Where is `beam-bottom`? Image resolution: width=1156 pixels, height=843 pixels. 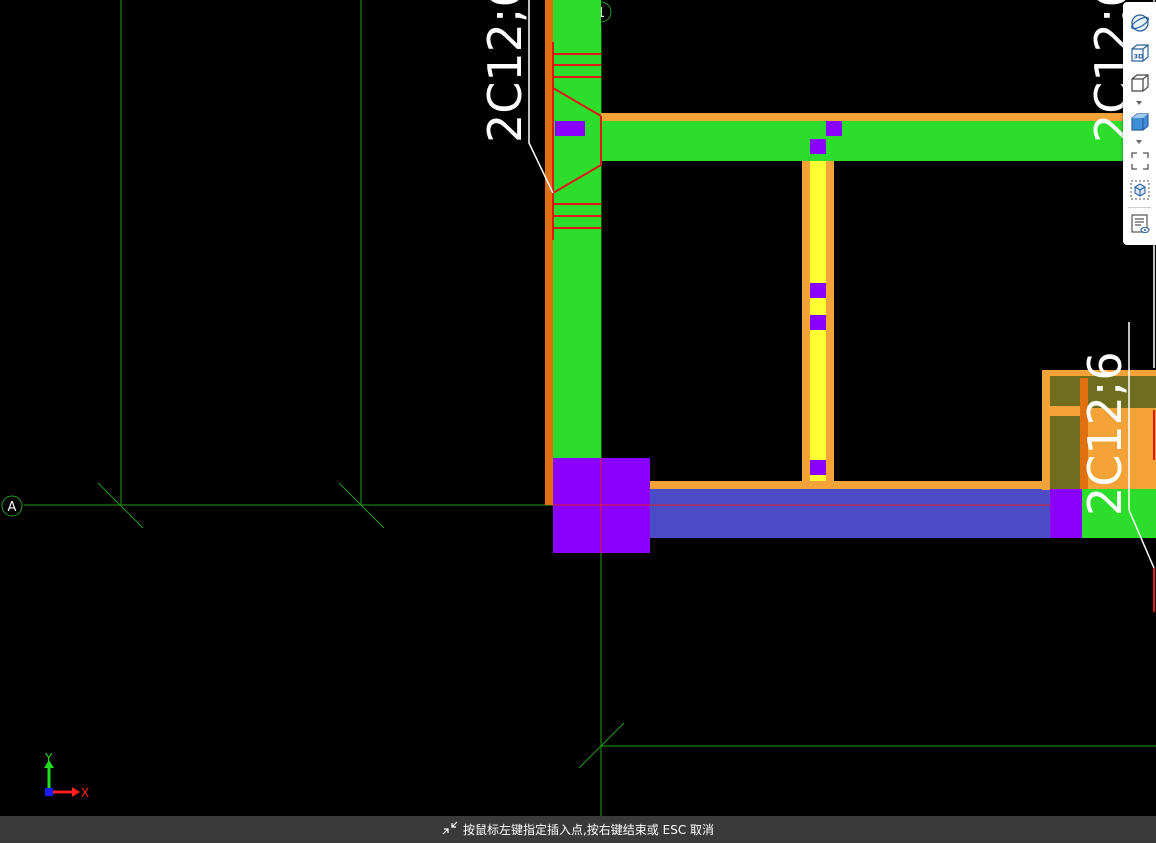
beam-bottom is located at coordinates (858, 509).